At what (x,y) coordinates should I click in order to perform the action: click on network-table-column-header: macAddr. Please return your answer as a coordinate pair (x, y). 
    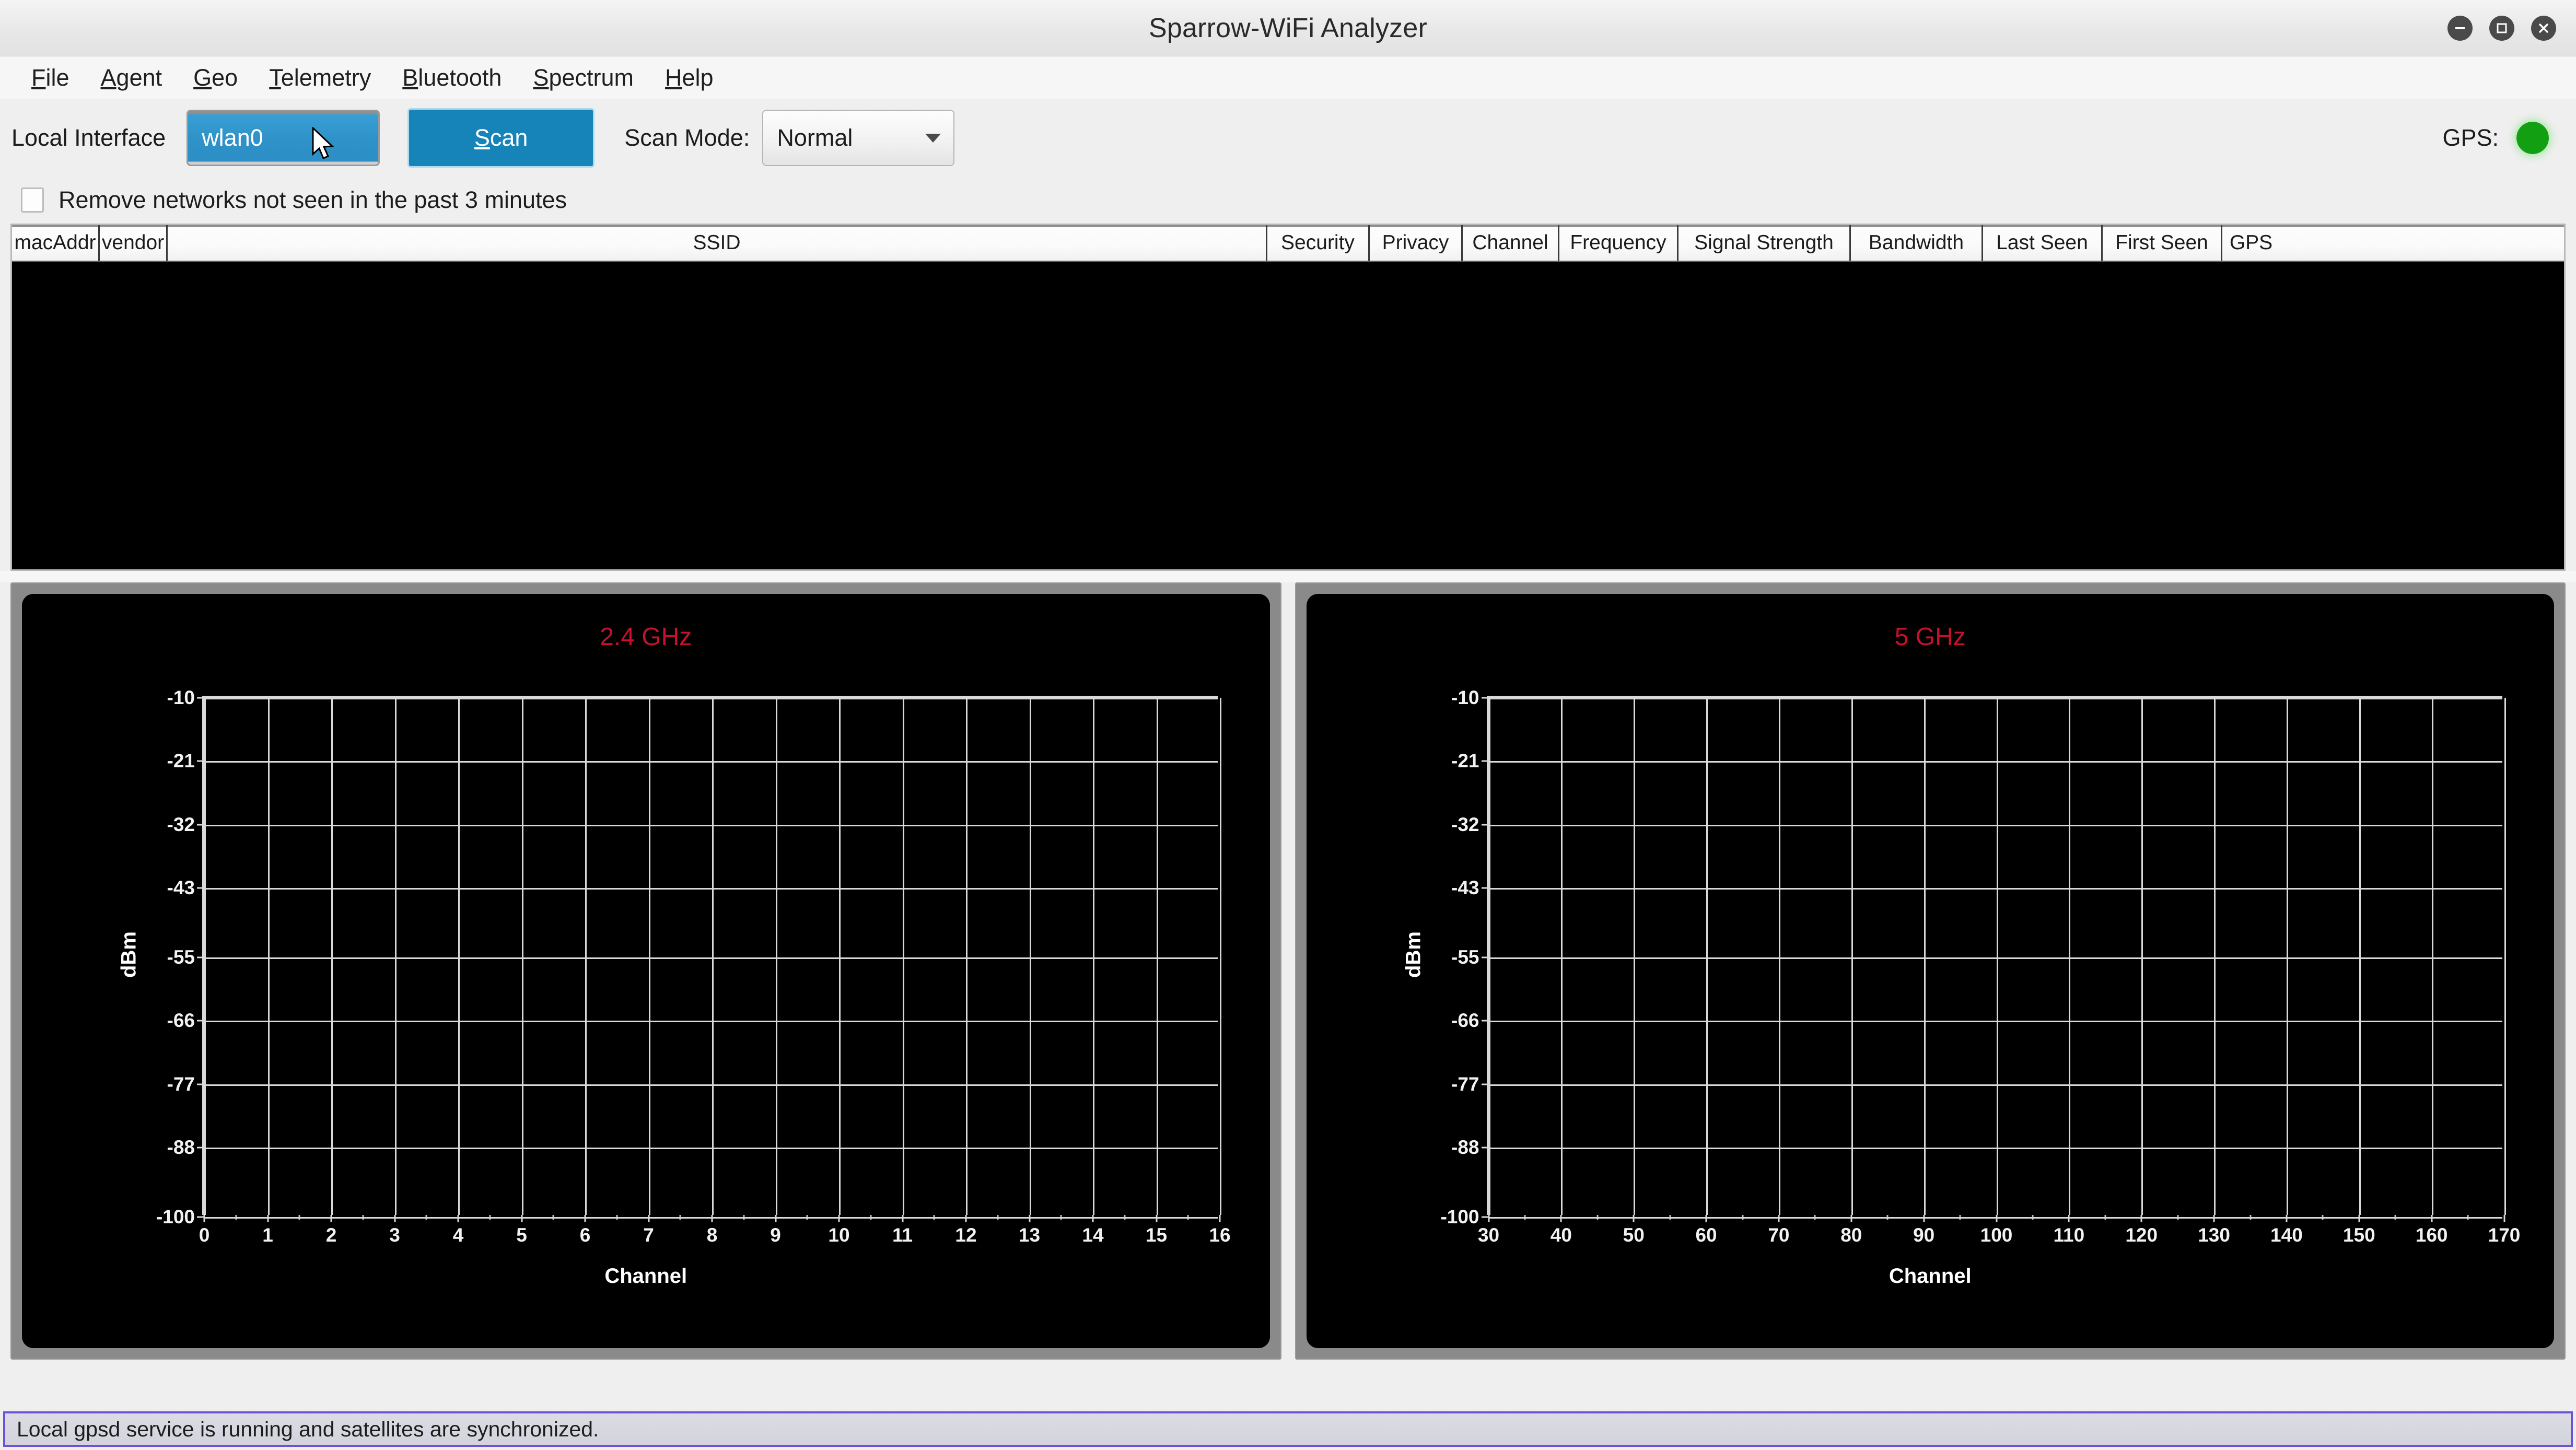
    Looking at the image, I should click on (56, 243).